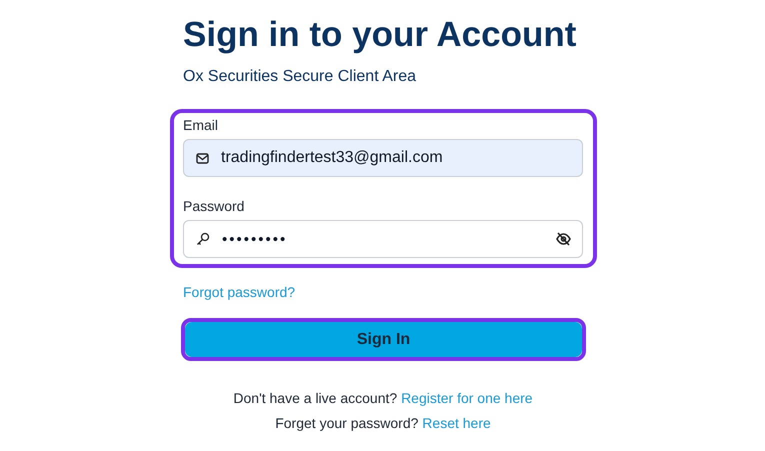  What do you see at coordinates (456, 423) in the screenshot?
I see `reset-link: Reset here` at bounding box center [456, 423].